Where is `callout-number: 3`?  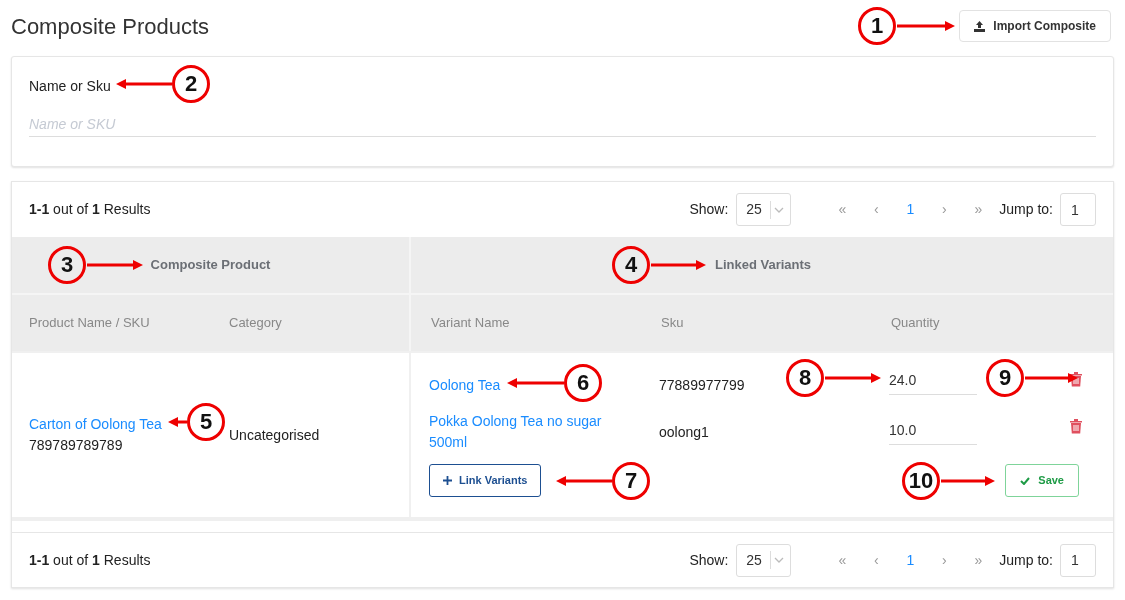
callout-number: 3 is located at coordinates (67, 265).